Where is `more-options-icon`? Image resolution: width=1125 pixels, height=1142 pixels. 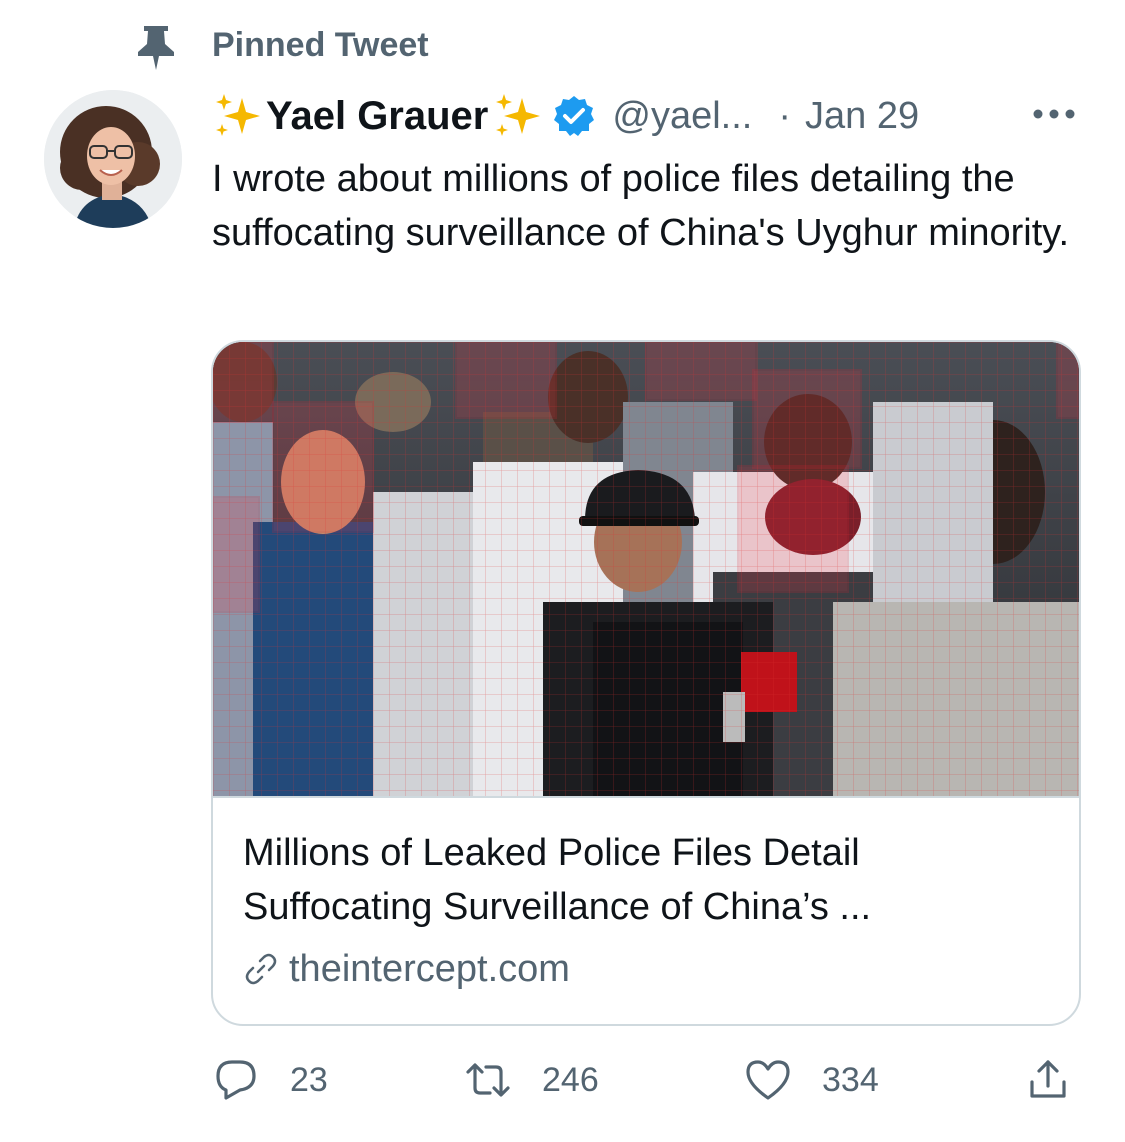 more-options-icon is located at coordinates (1054, 114).